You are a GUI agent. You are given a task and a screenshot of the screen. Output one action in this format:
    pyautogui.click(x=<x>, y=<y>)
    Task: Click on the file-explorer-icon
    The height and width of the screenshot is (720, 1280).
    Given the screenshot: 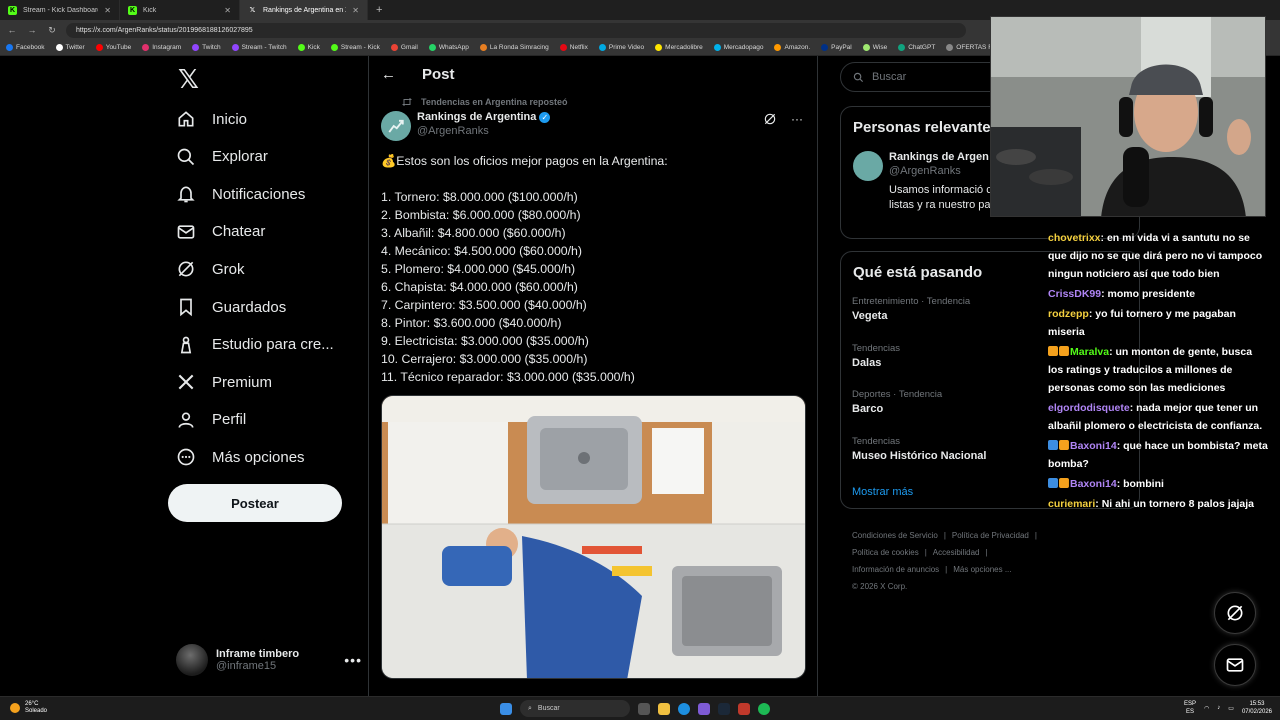 What is the action you would take?
    pyautogui.click(x=664, y=708)
    